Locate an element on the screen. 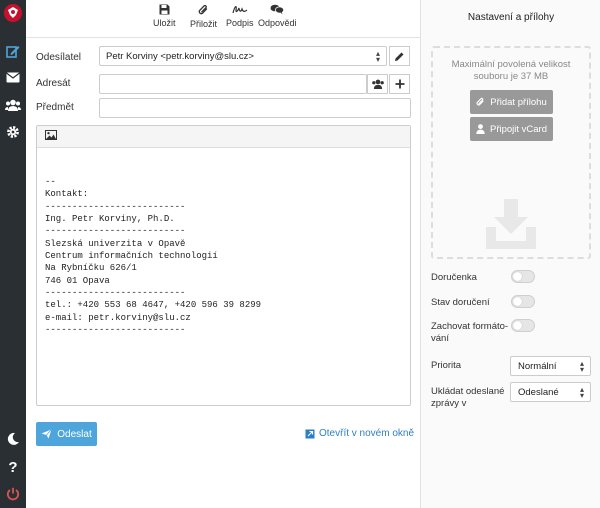 The width and height of the screenshot is (600, 508). add-attachment-button: Přidat přílohu is located at coordinates (511, 102).